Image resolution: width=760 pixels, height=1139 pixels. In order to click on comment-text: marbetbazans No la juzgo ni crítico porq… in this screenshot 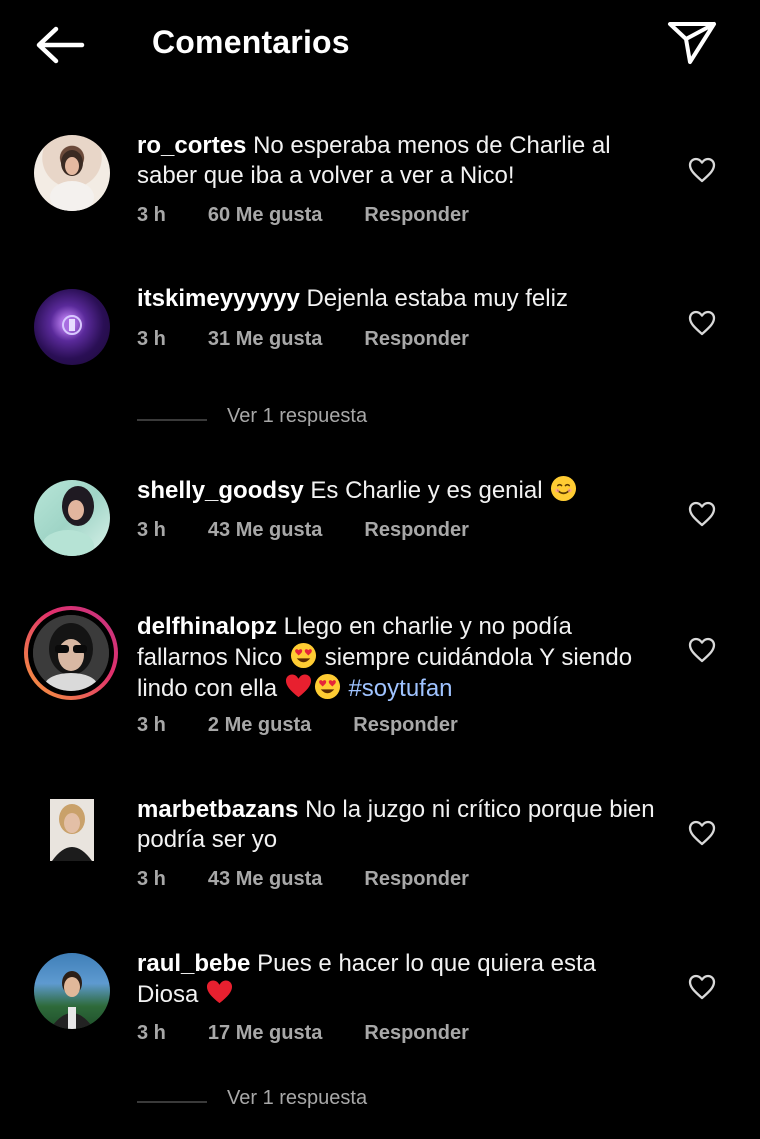, I will do `click(397, 825)`.